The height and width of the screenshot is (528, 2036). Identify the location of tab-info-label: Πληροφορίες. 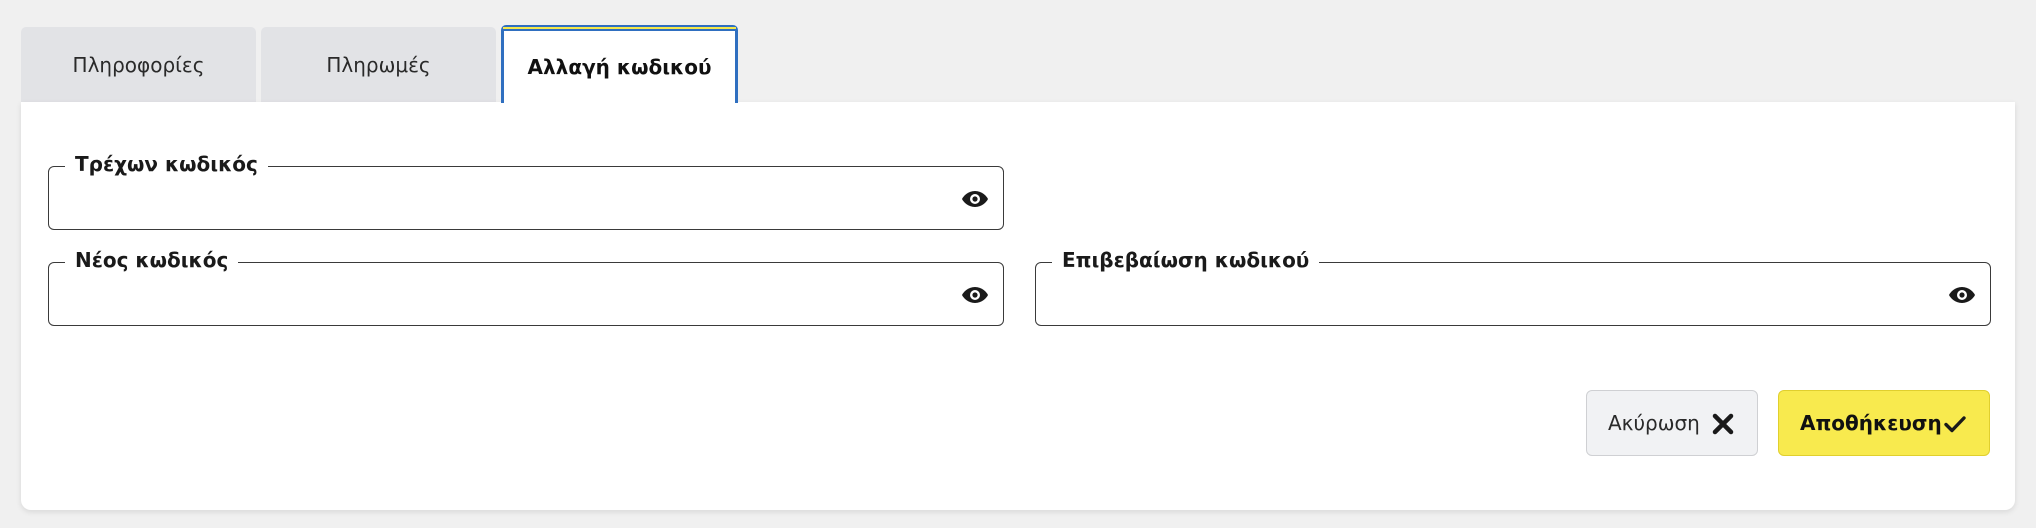
(138, 64).